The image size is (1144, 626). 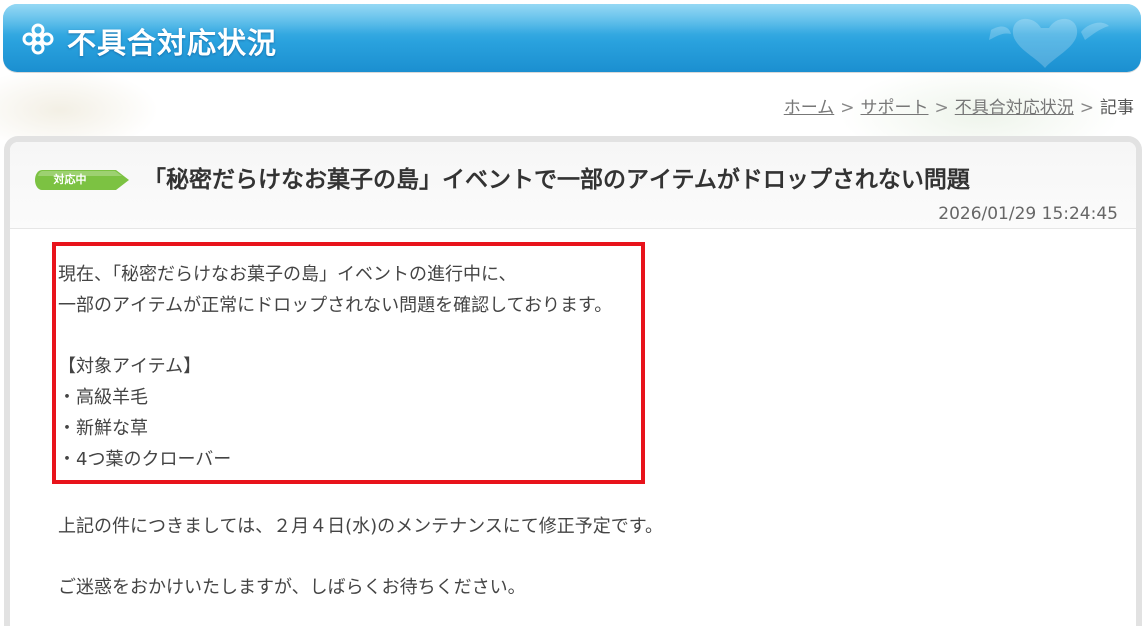 What do you see at coordinates (556, 180) in the screenshot?
I see `article-title: 「秘密だらけなお菓子の島」イベントで一部のアイテムがドロップされない問題` at bounding box center [556, 180].